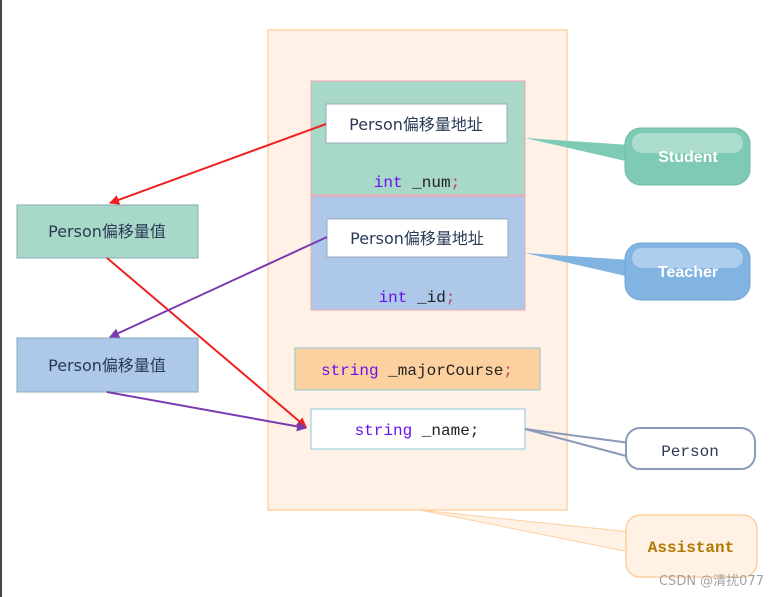  What do you see at coordinates (417, 183) in the screenshot?
I see `num-member: int _num;` at bounding box center [417, 183].